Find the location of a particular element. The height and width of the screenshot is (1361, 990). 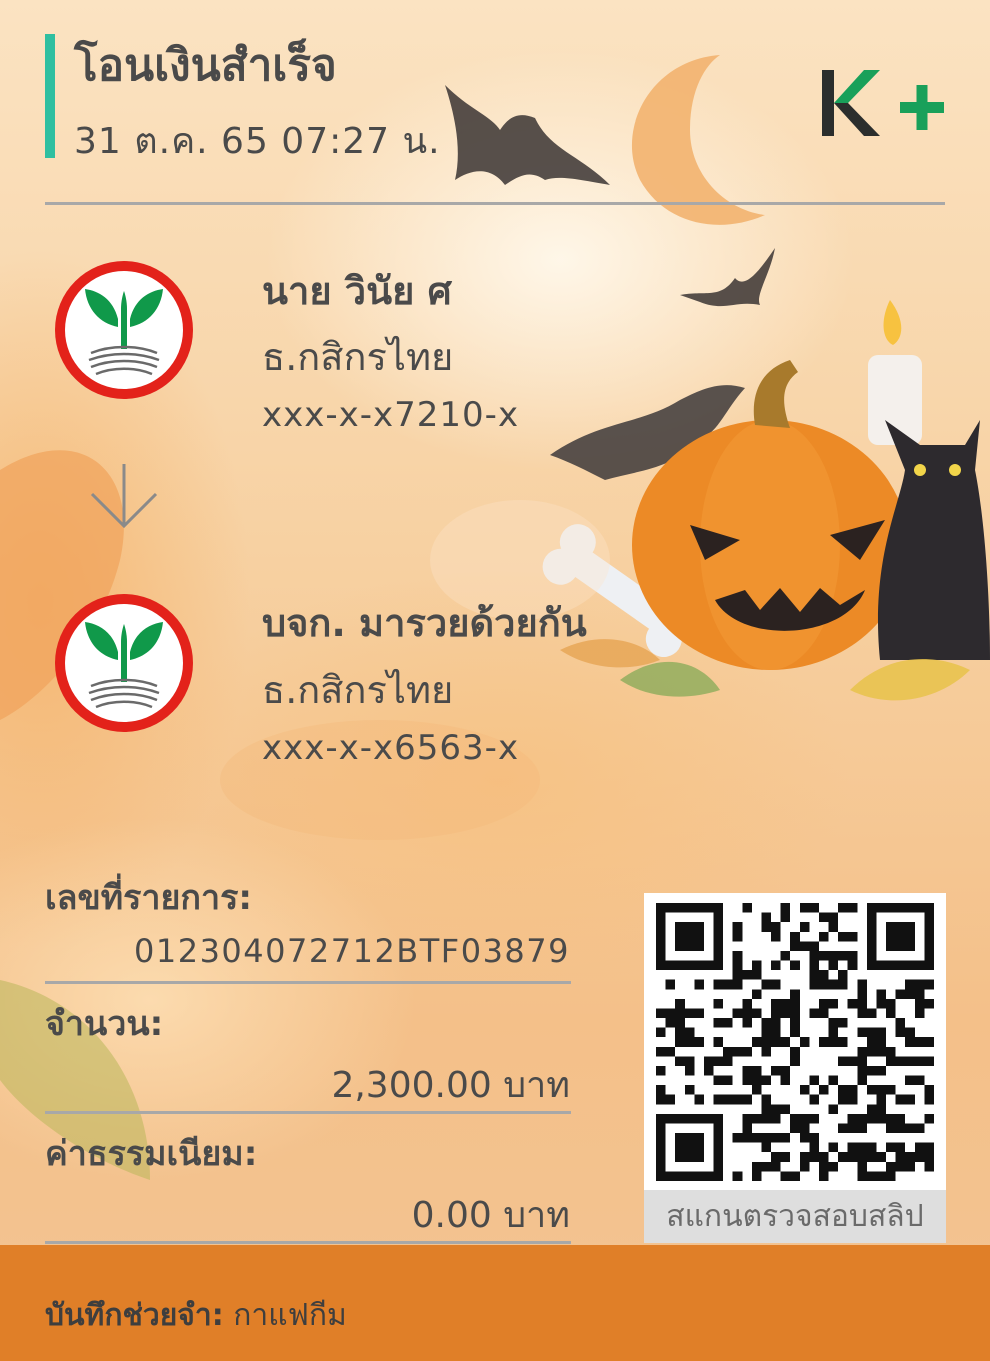

header-divider is located at coordinates (495, 203).